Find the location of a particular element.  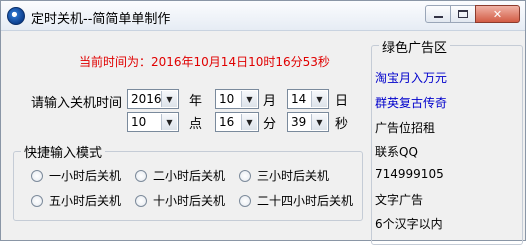

shutdown-time-label: 请输入关机时间 is located at coordinates (77, 103).